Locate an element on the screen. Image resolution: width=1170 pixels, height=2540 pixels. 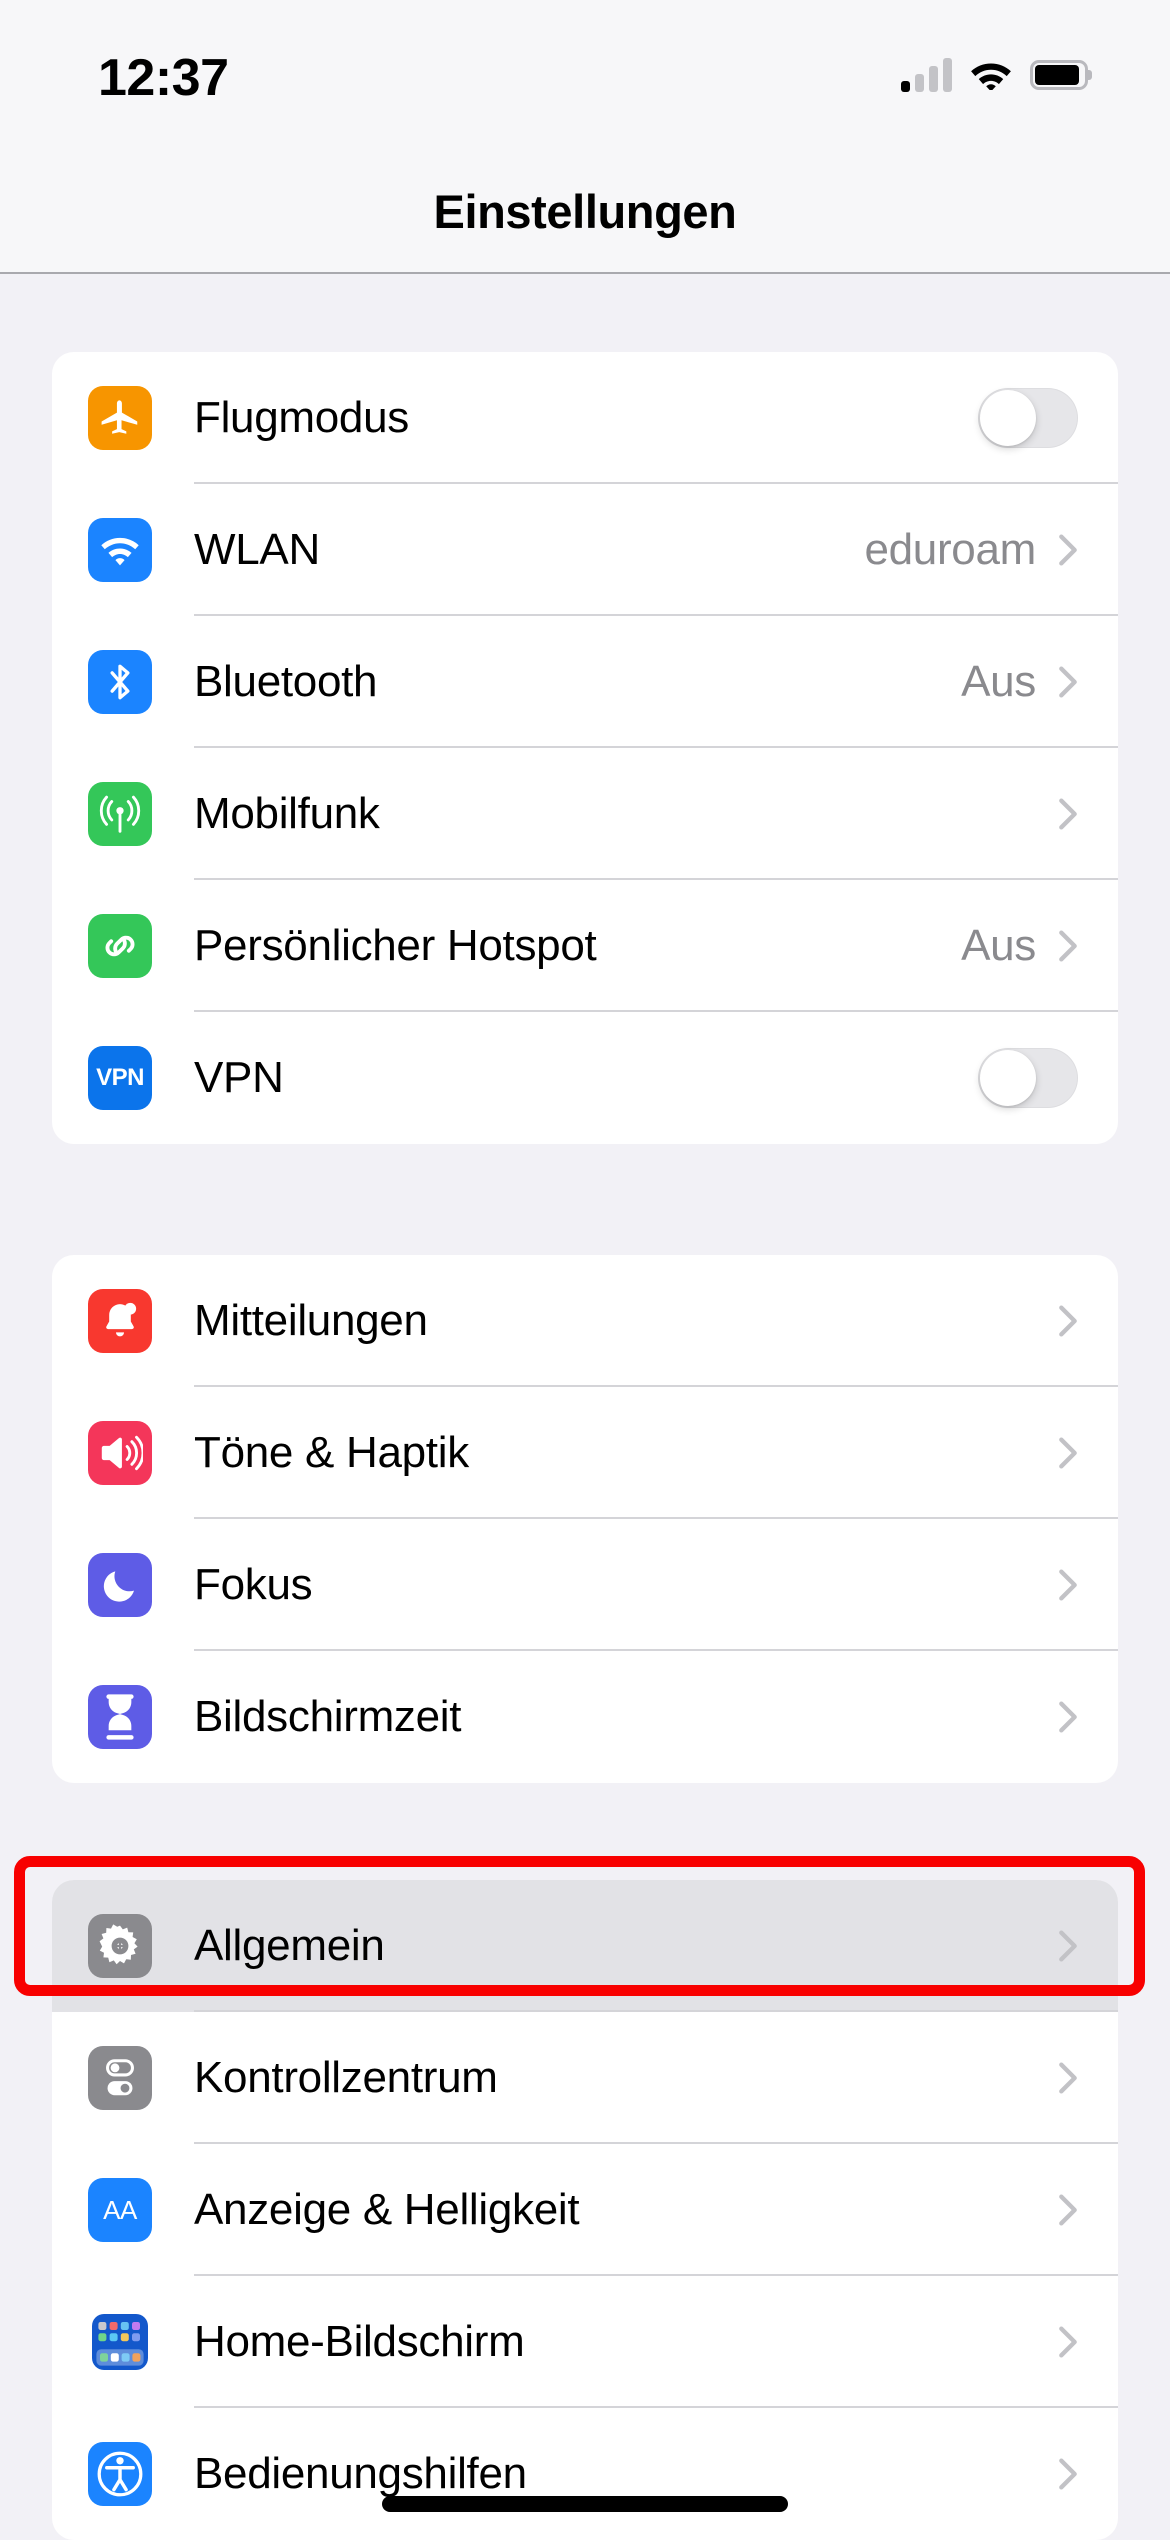
settings-row-label: Persönlicher Hotspot is located at coordinates (395, 945).